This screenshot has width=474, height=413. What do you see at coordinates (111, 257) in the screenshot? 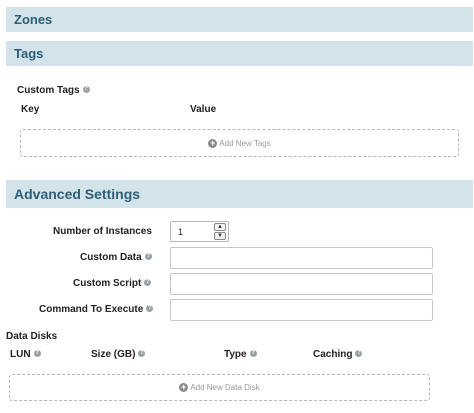
I see `custom-data-text: Custom Data` at bounding box center [111, 257].